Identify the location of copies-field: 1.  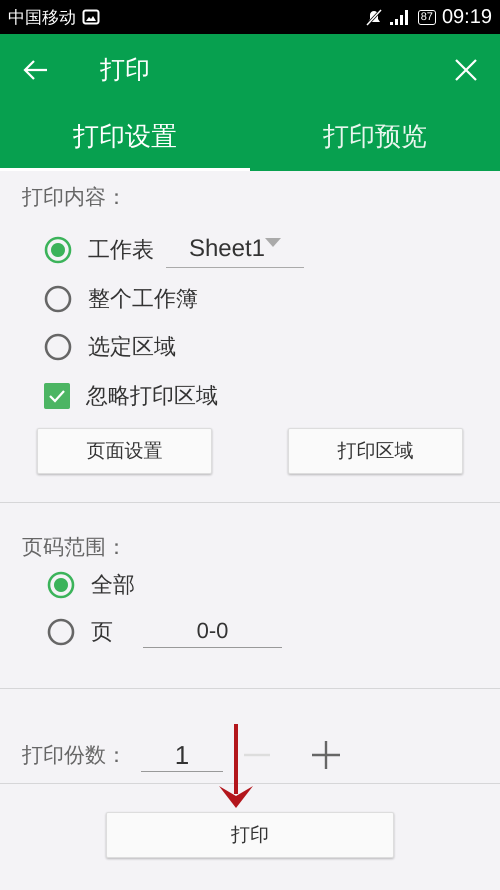
(182, 755).